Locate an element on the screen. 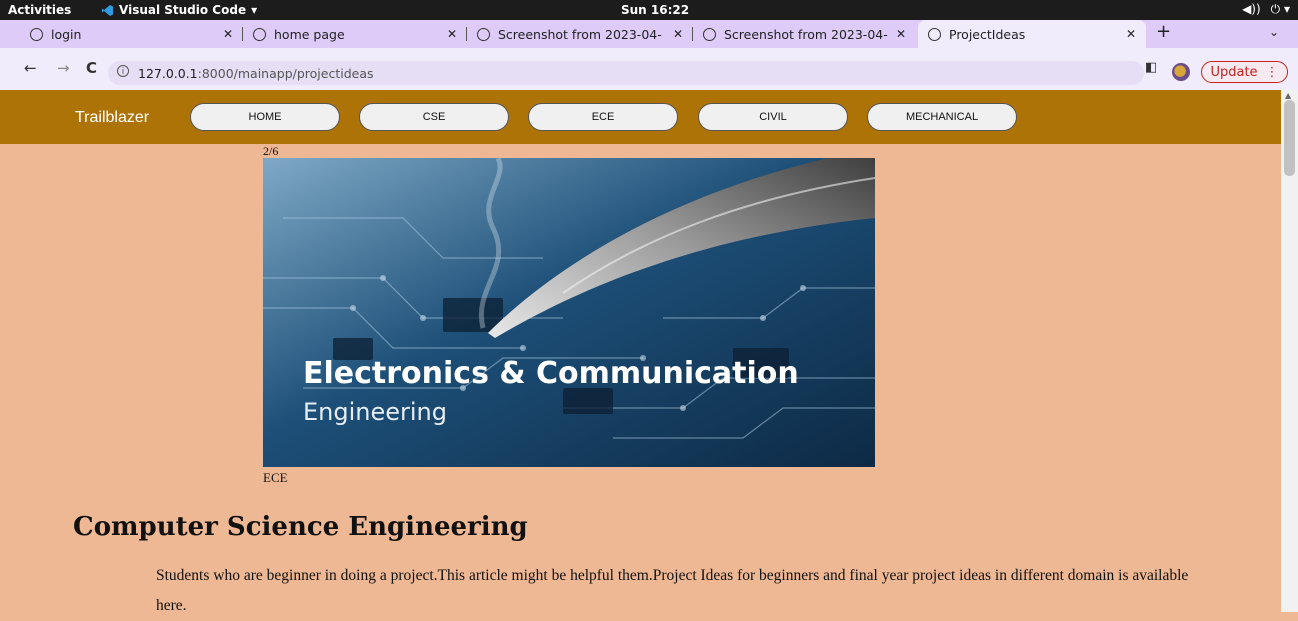 The image size is (1298, 621). update-label: Update is located at coordinates (1234, 72).